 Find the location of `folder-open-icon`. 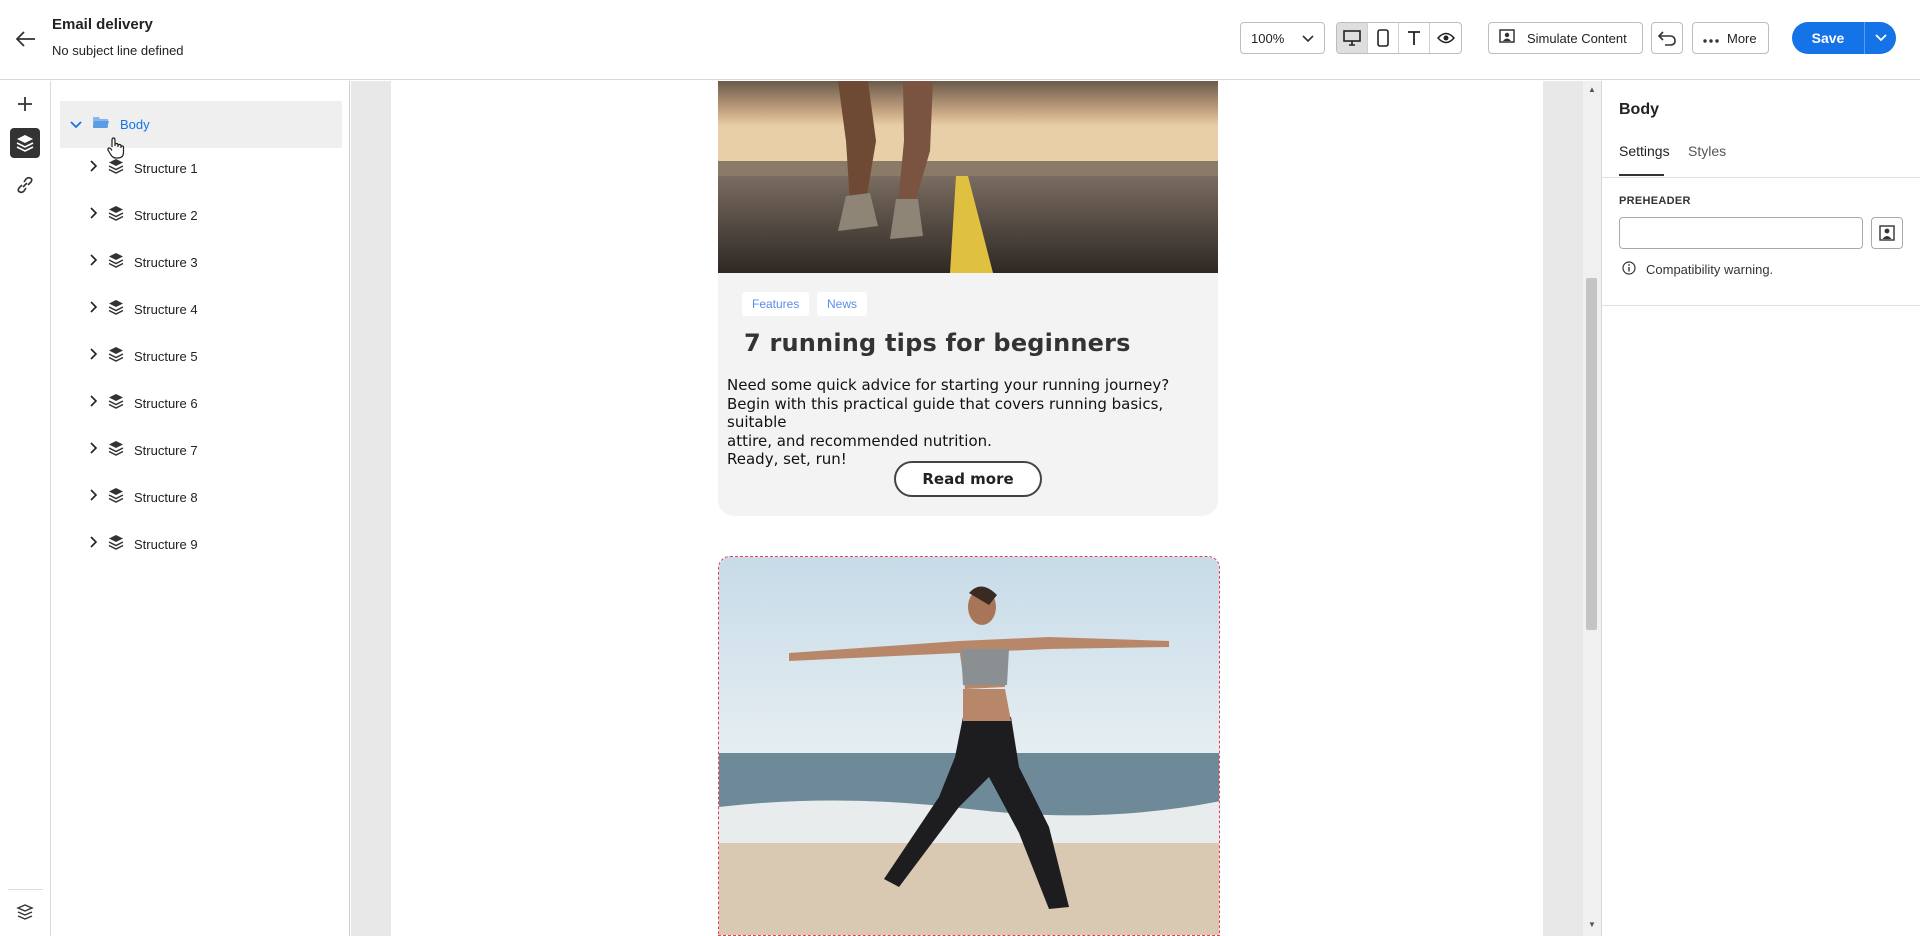

folder-open-icon is located at coordinates (101, 124).